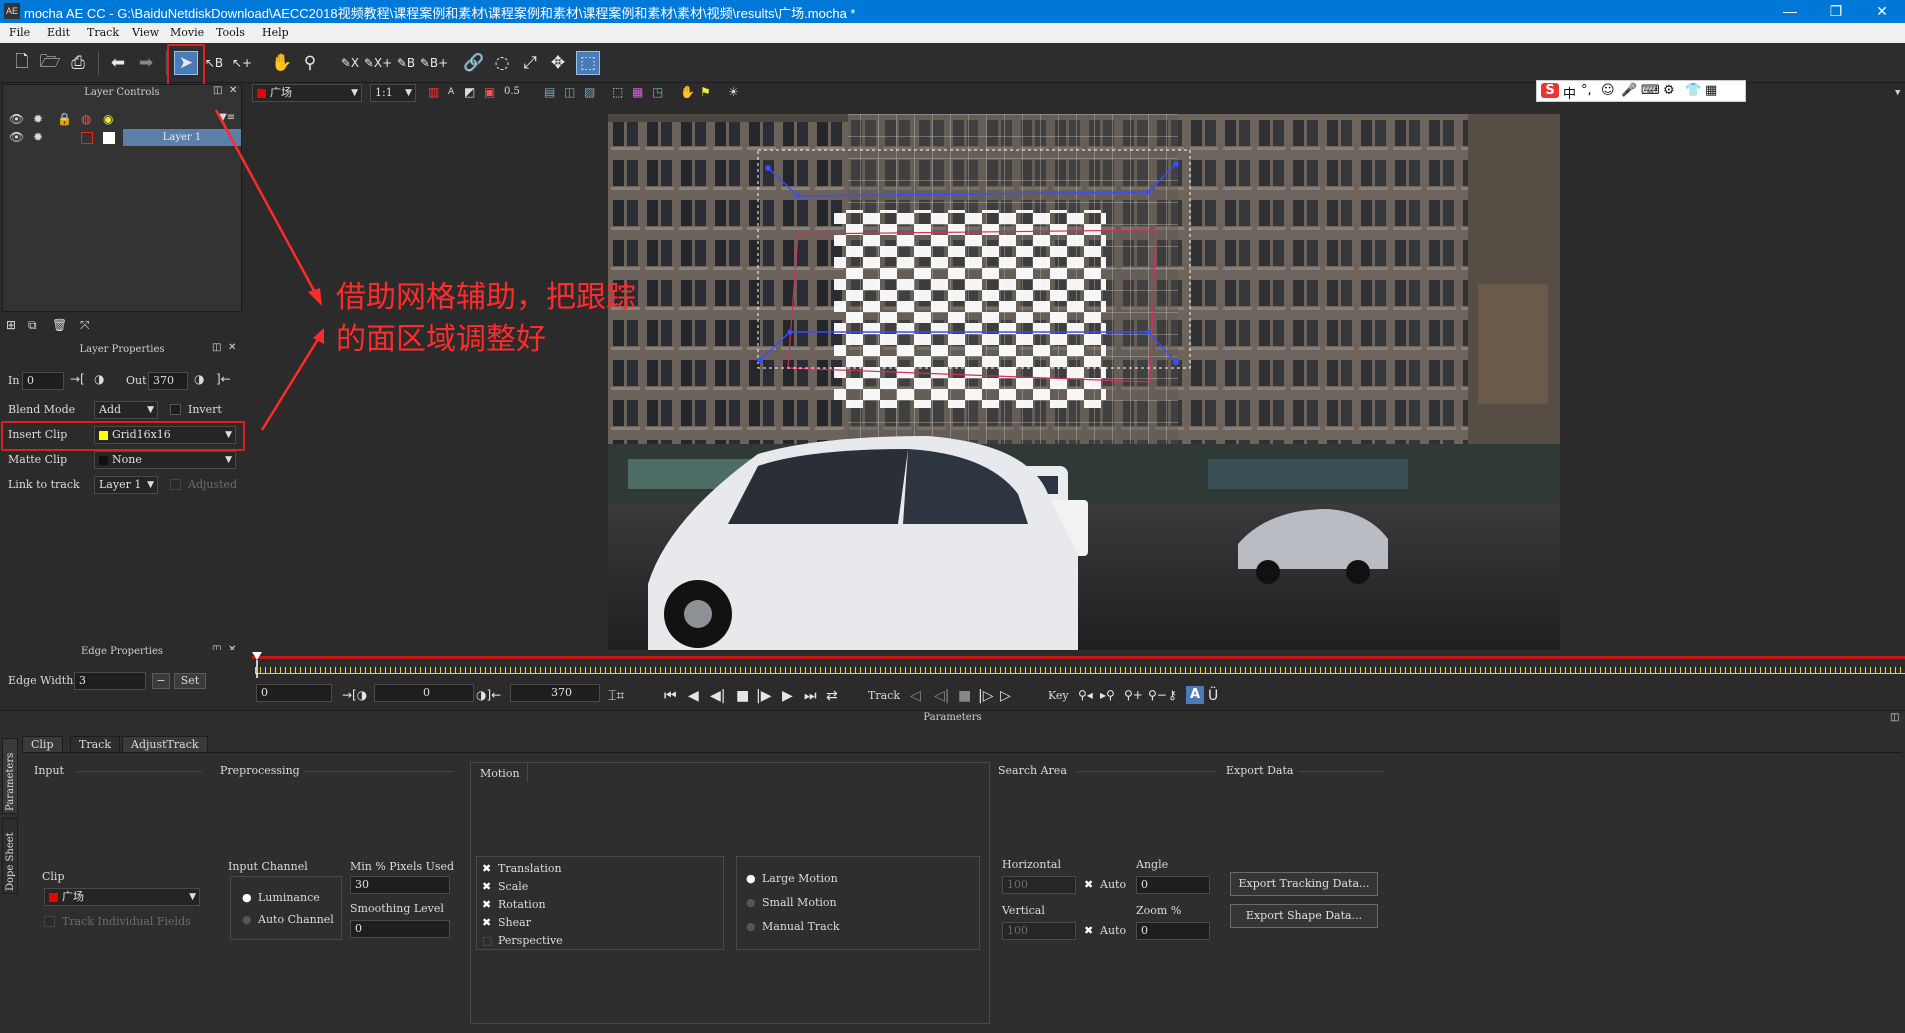  I want to click on select-add-icon: ↖+, so click(242, 63).